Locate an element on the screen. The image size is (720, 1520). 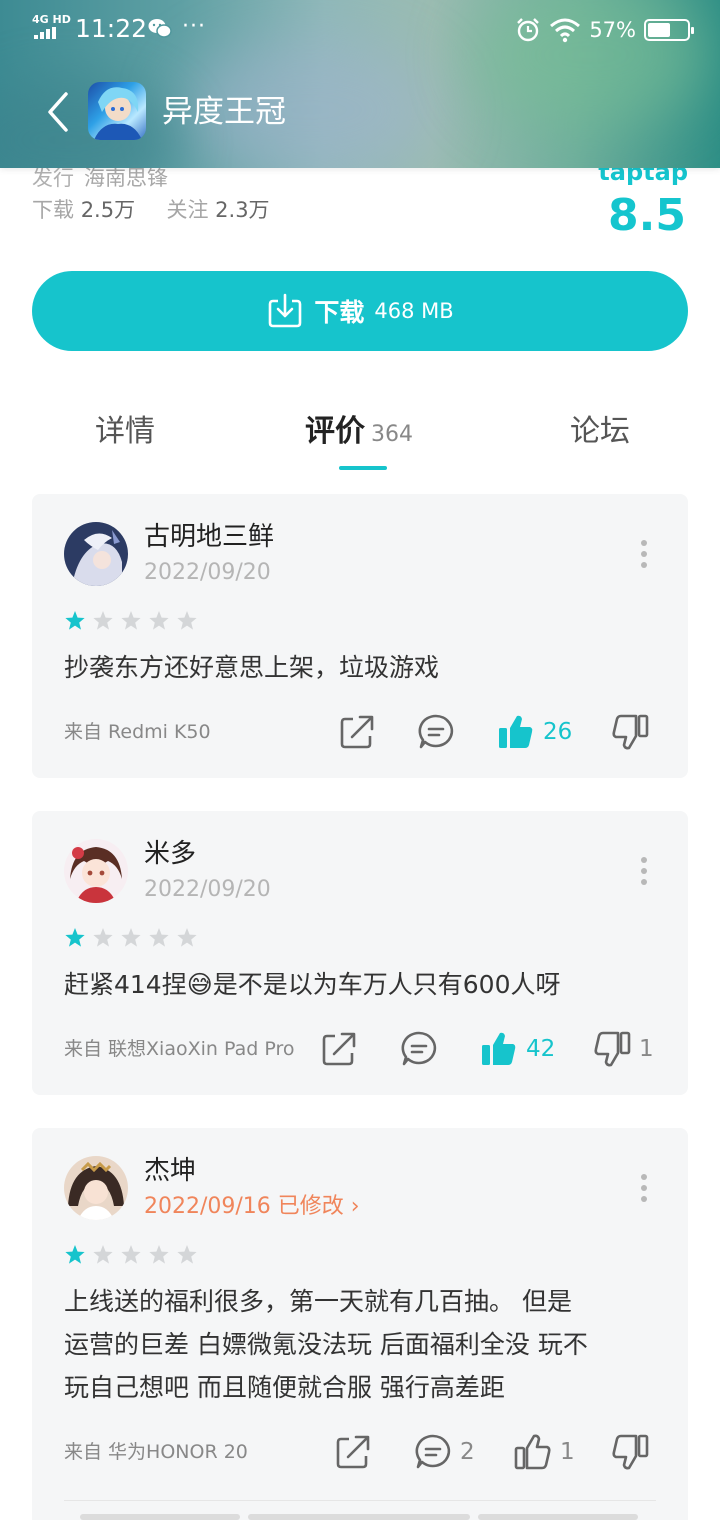
like-button: 1 is located at coordinates (544, 1452).